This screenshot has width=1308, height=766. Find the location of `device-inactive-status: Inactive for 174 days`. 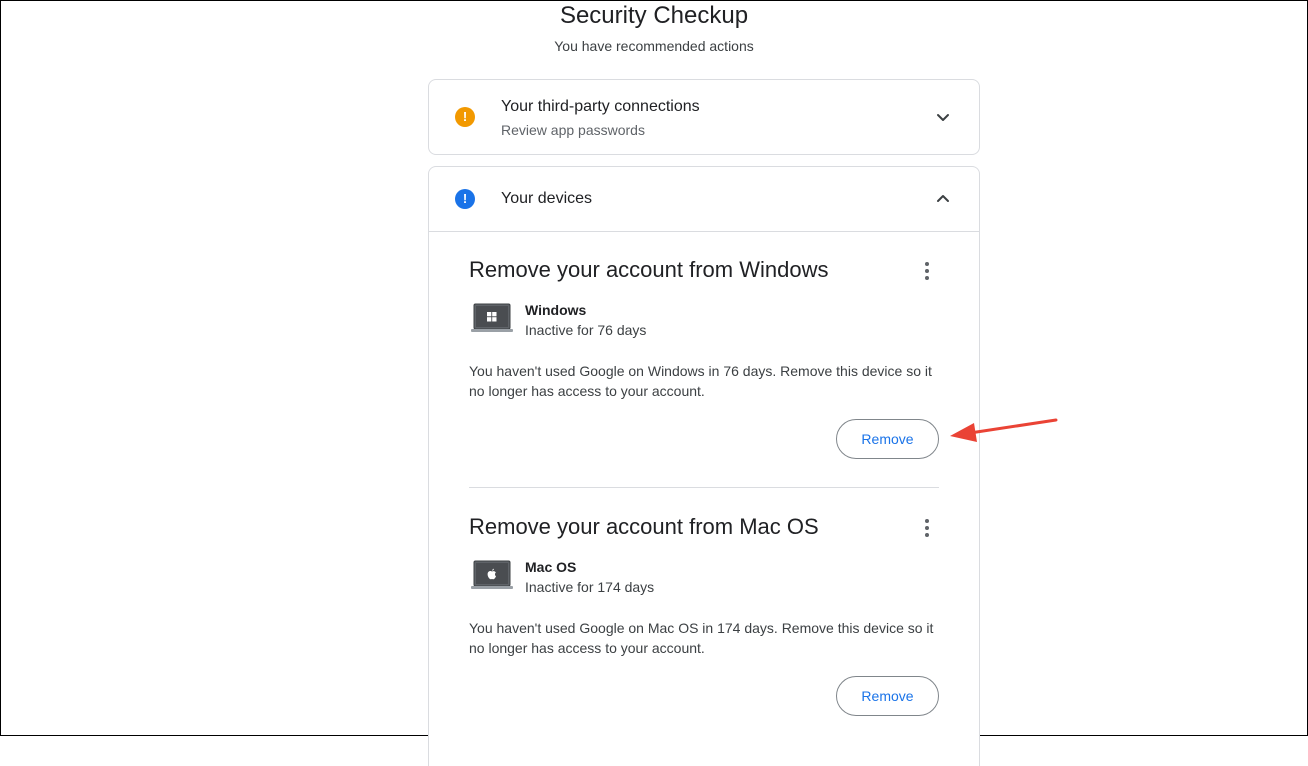

device-inactive-status: Inactive for 174 days is located at coordinates (590, 587).